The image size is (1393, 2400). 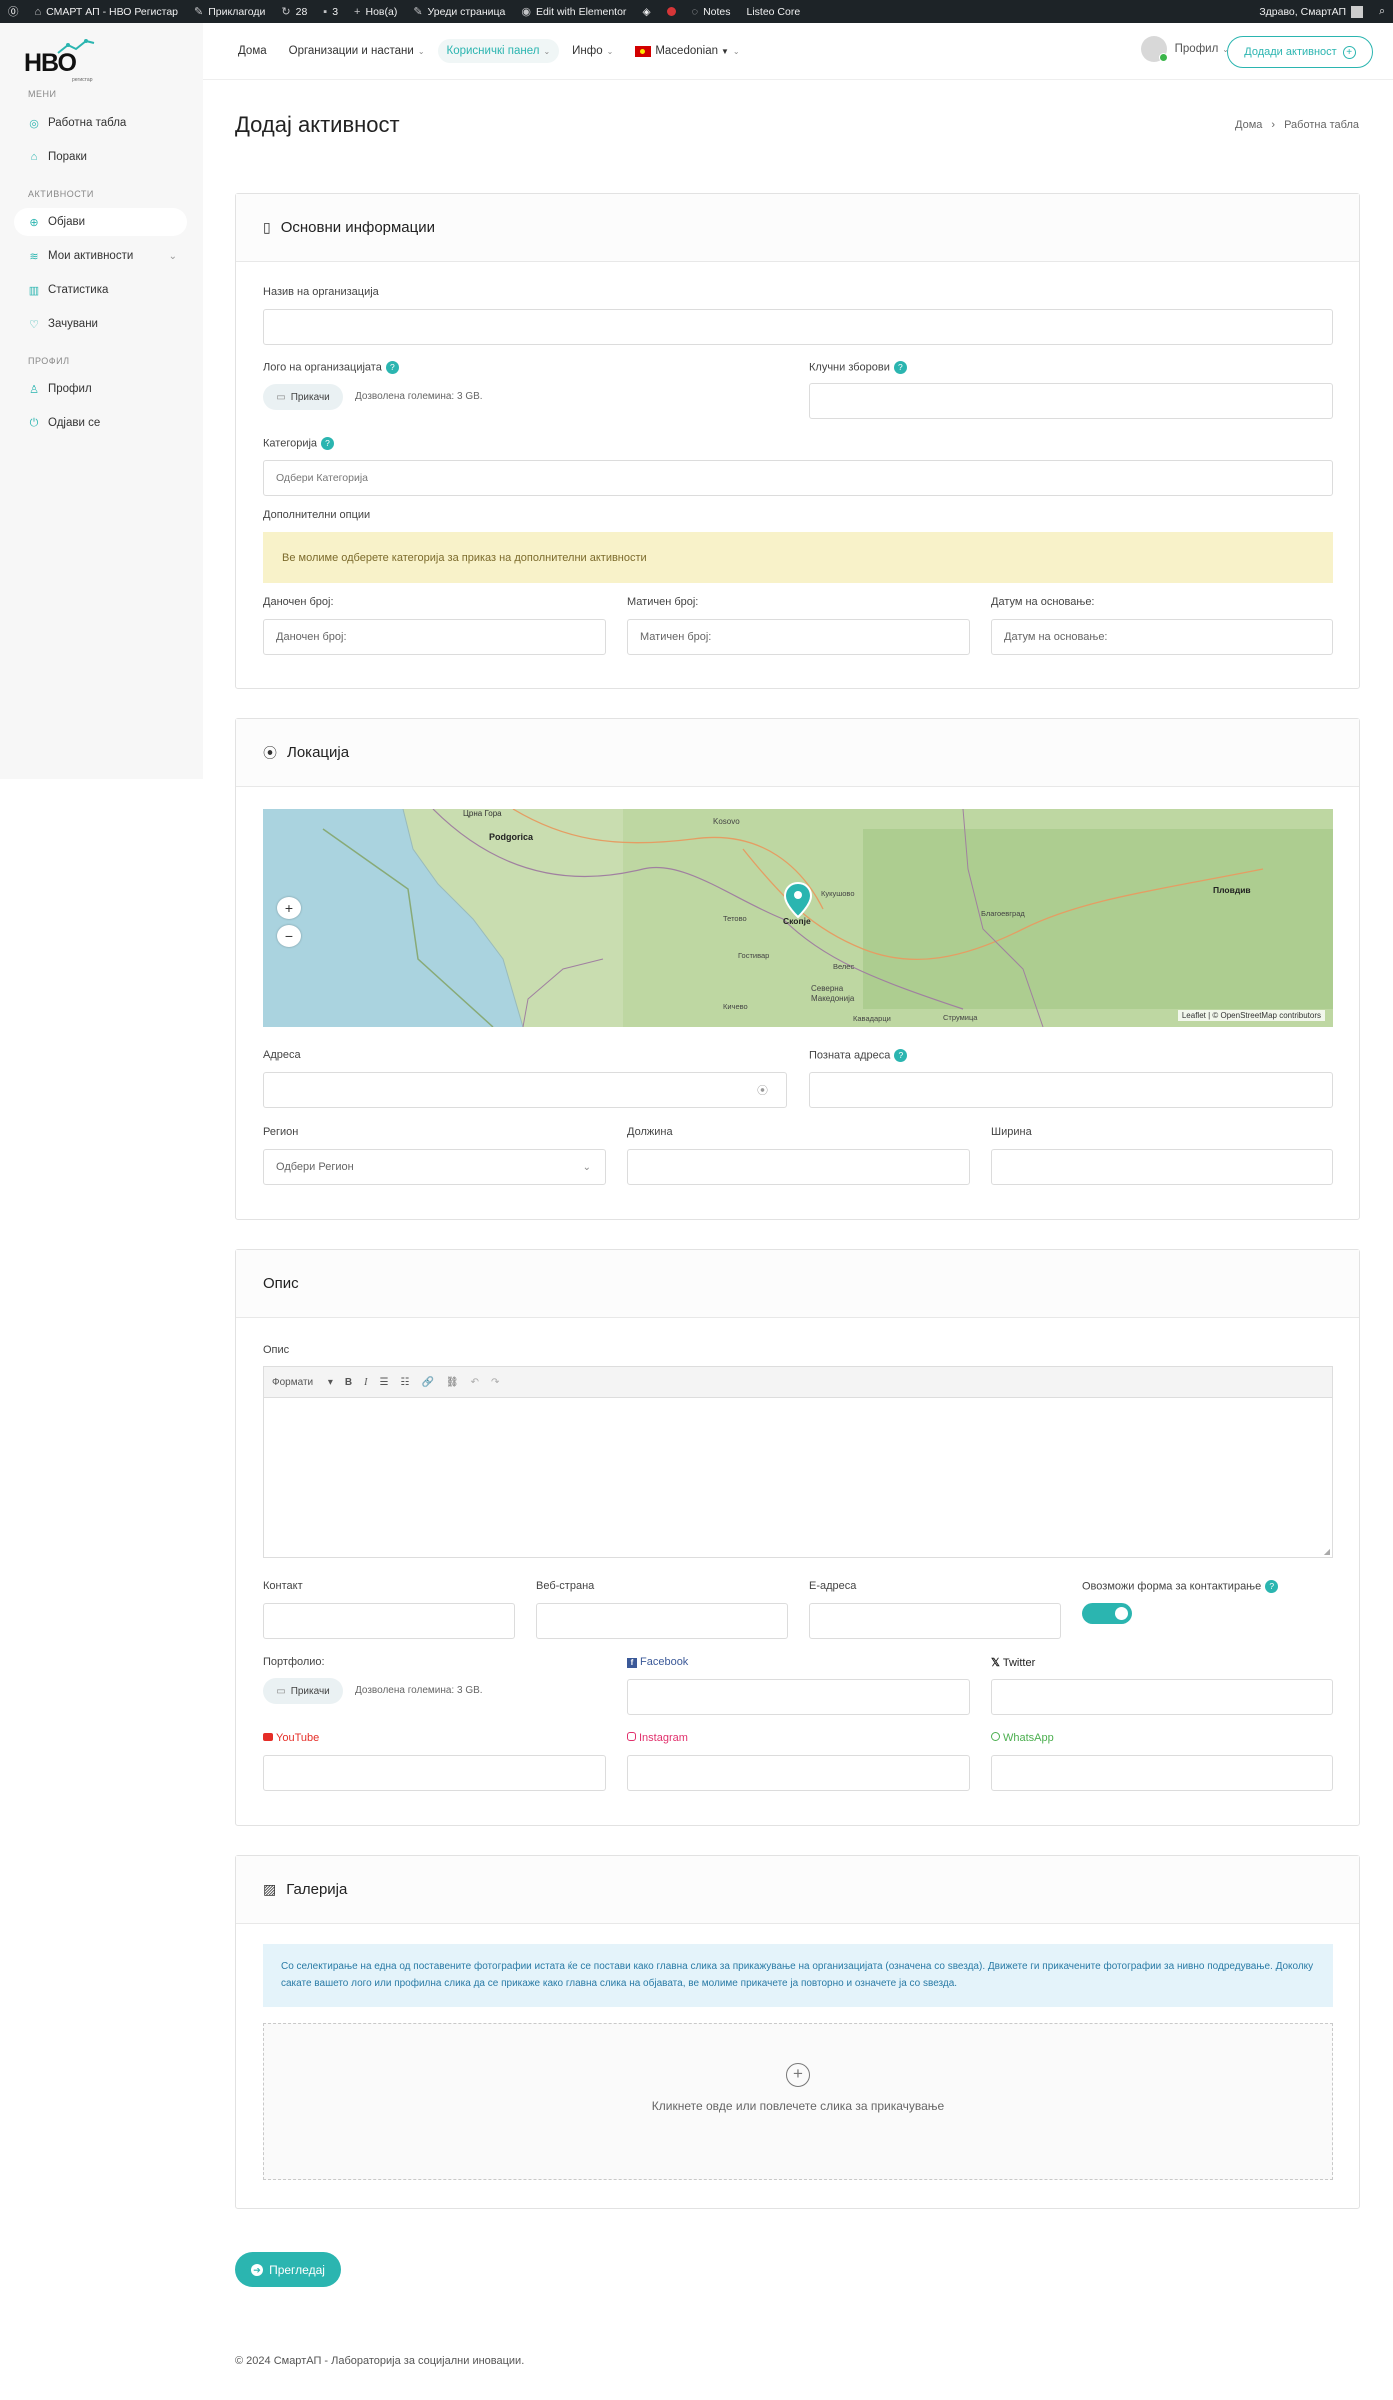 What do you see at coordinates (798, 1462) in the screenshot?
I see `description-editor: Формати ▾ B I ☰ ☷ 🔗 ⛓ ↶ ↷ ◢` at bounding box center [798, 1462].